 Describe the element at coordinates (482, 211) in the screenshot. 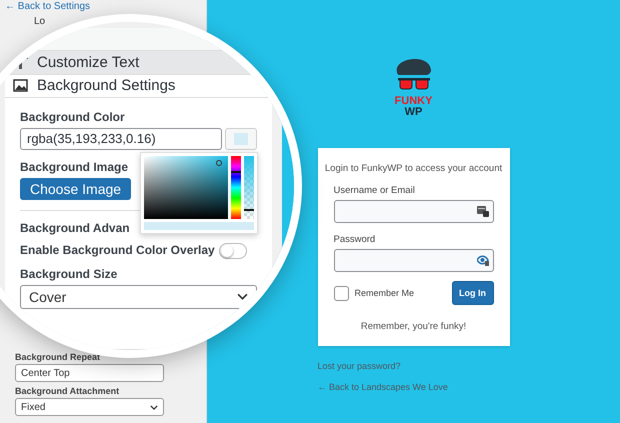

I see `contact-card-icon` at that location.